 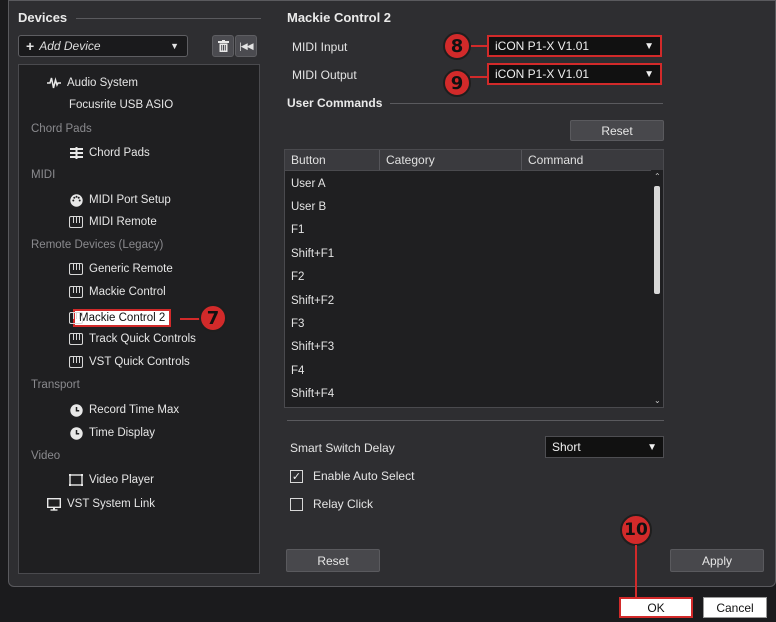 I want to click on video-player-icon, so click(x=76, y=480).